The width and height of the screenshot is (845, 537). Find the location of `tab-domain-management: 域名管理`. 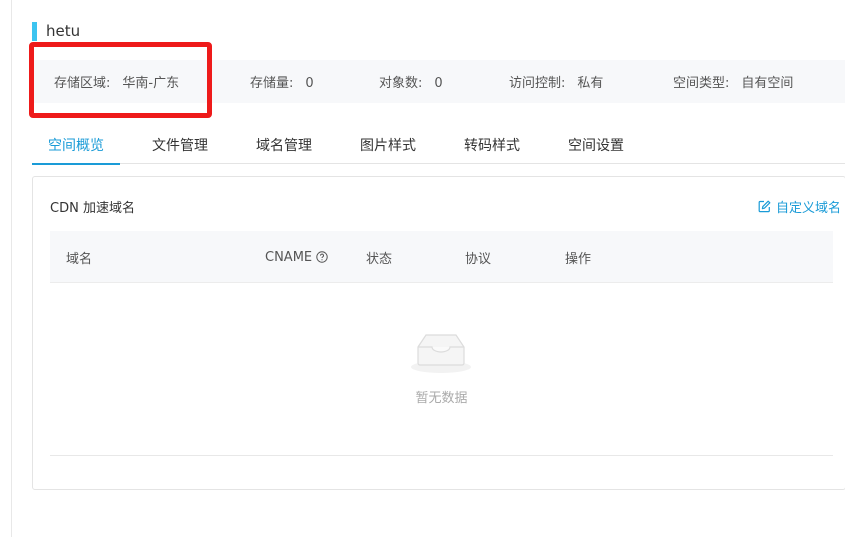

tab-domain-management: 域名管理 is located at coordinates (284, 145).